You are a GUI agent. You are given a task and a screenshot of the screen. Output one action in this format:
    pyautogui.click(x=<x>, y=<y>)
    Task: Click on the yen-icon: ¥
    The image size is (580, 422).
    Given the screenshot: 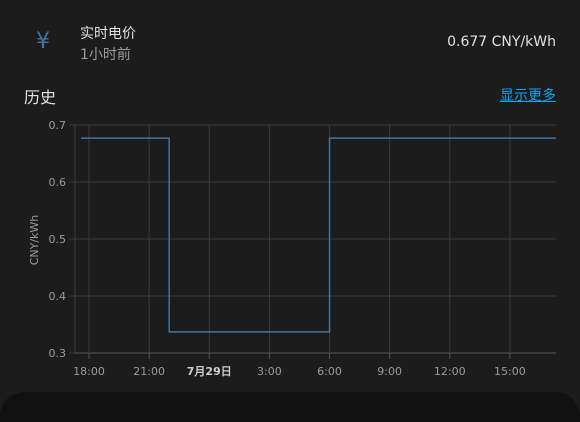 What is the action you would take?
    pyautogui.click(x=43, y=41)
    